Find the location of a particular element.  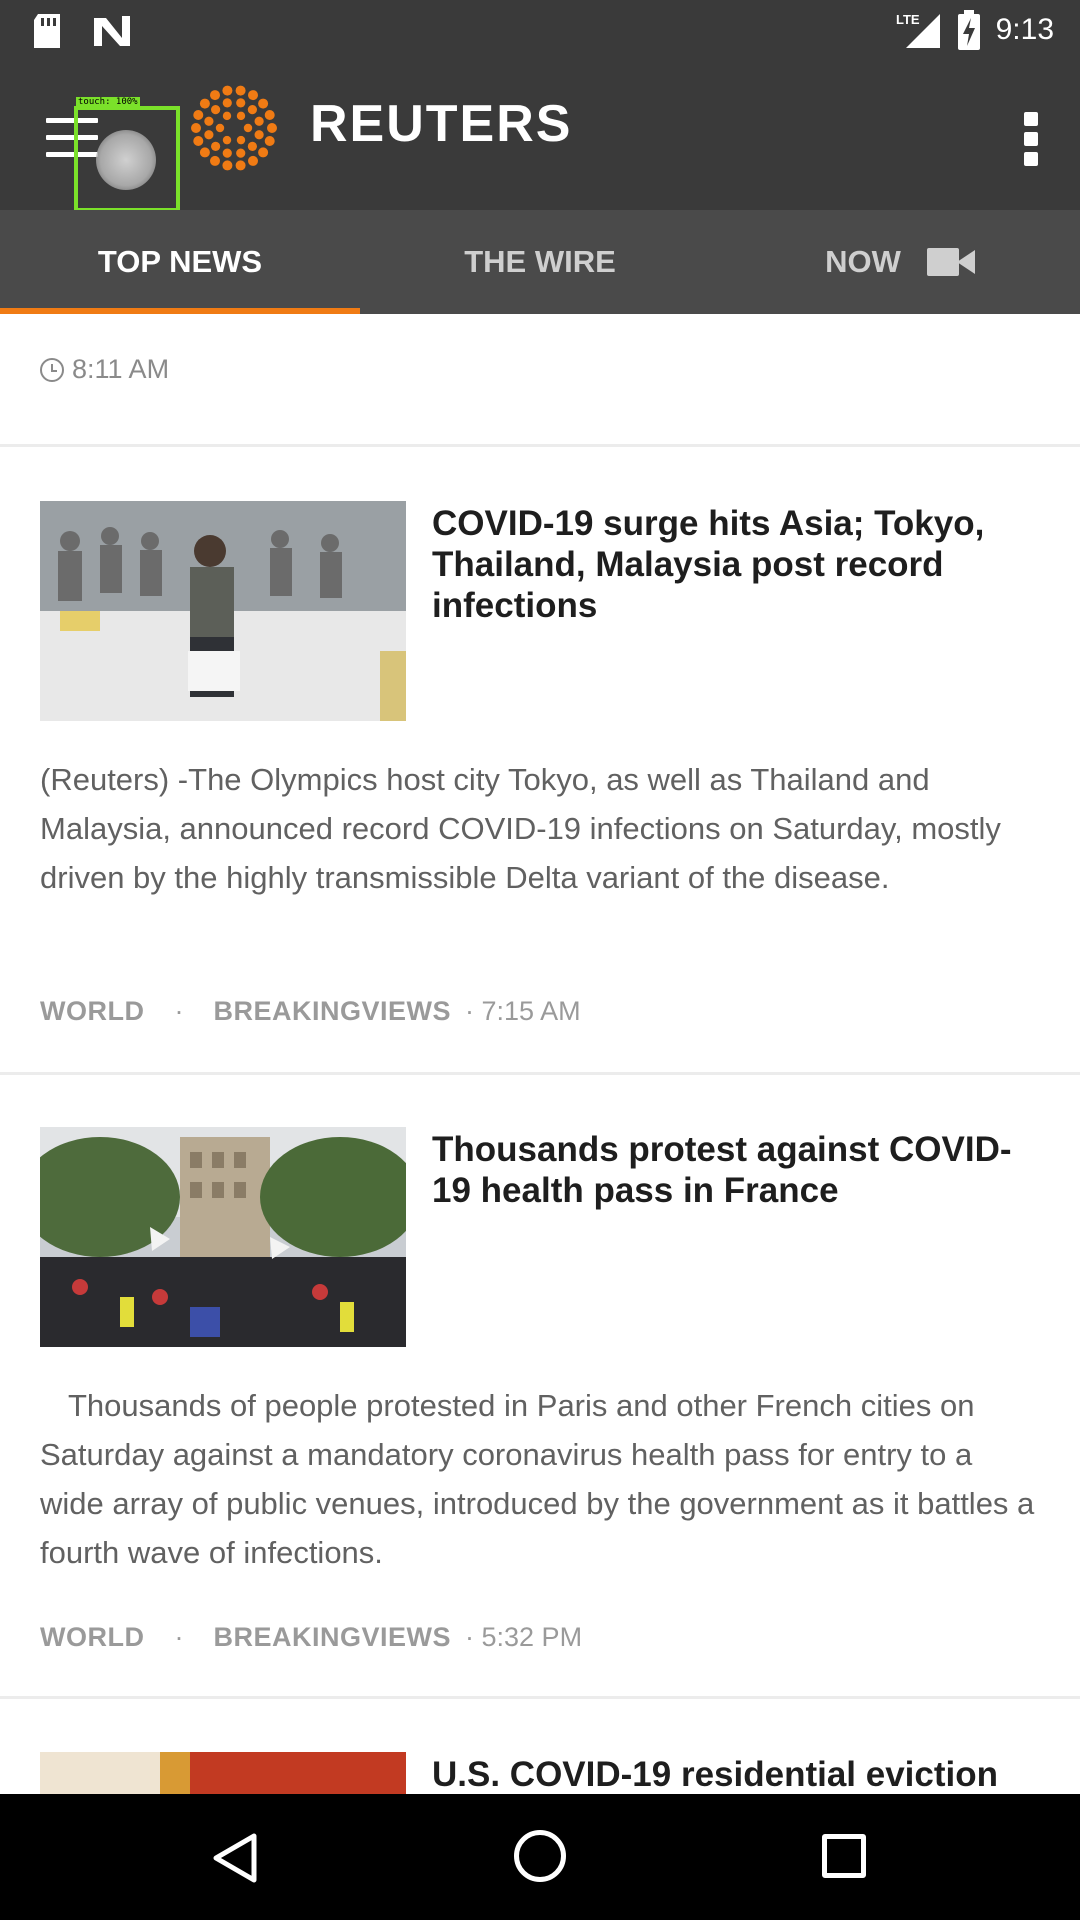

recent-apps-icon is located at coordinates (844, 1856).